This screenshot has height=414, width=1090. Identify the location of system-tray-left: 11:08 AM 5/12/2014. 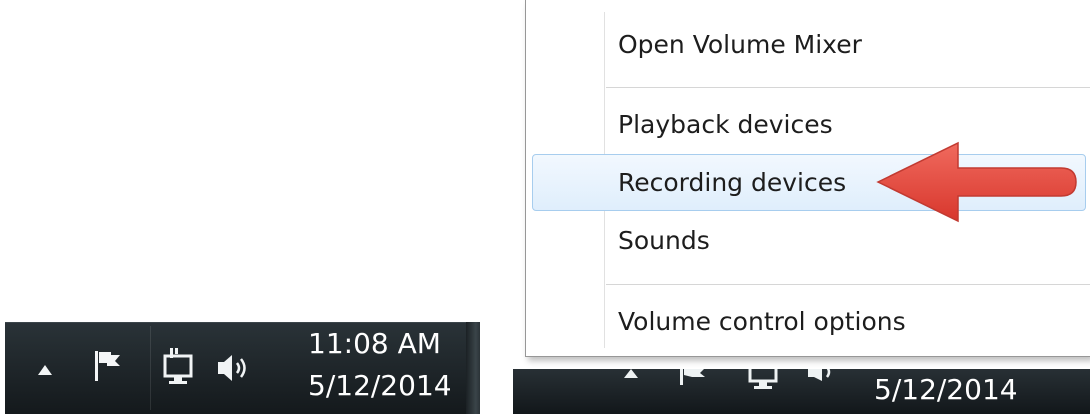
(242, 368).